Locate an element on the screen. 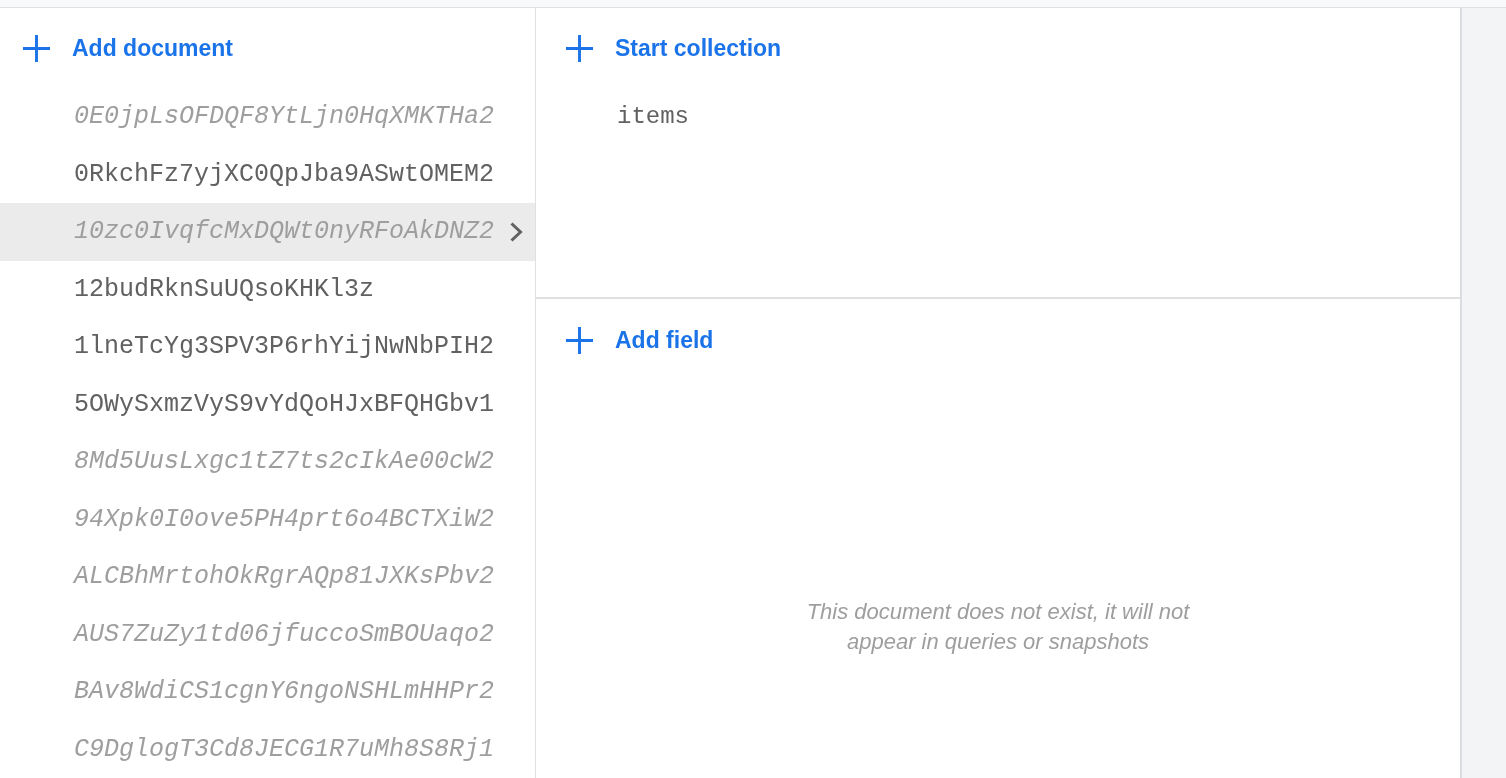 The width and height of the screenshot is (1506, 778). document-list-item: ALCBhMrtohOkRgrAQp81JXKsPbv2 is located at coordinates (267, 577).